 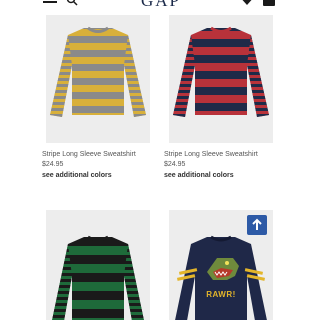 What do you see at coordinates (50, 2) in the screenshot?
I see `hamburger-menu-icon` at bounding box center [50, 2].